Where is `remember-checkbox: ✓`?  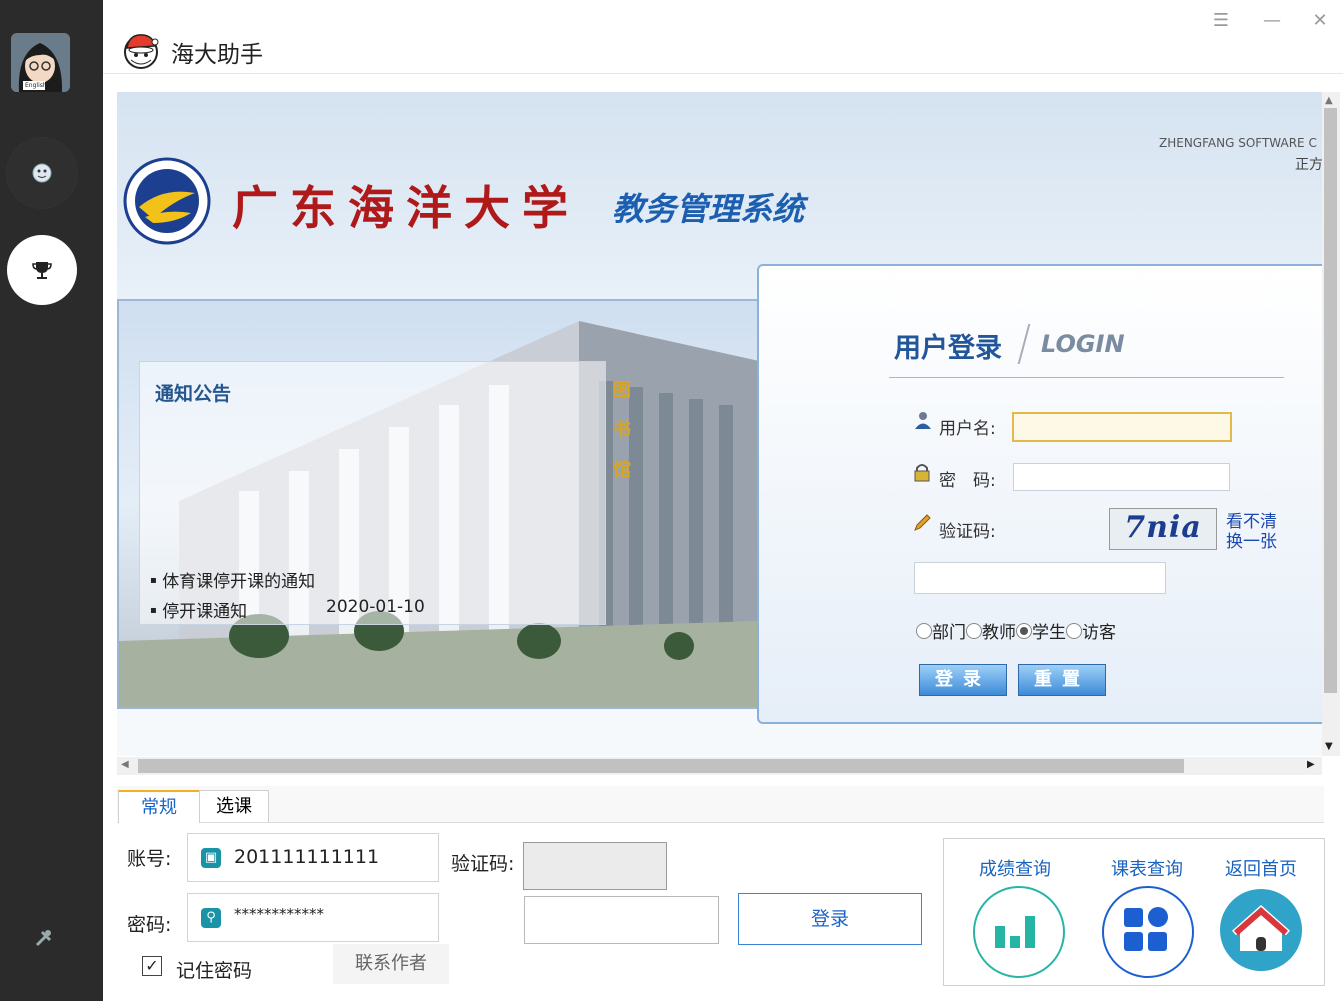 remember-checkbox: ✓ is located at coordinates (152, 966).